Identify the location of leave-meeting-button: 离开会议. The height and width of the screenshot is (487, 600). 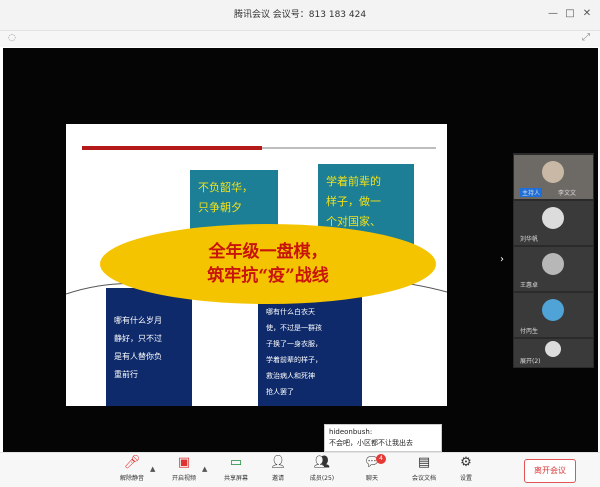
(550, 471).